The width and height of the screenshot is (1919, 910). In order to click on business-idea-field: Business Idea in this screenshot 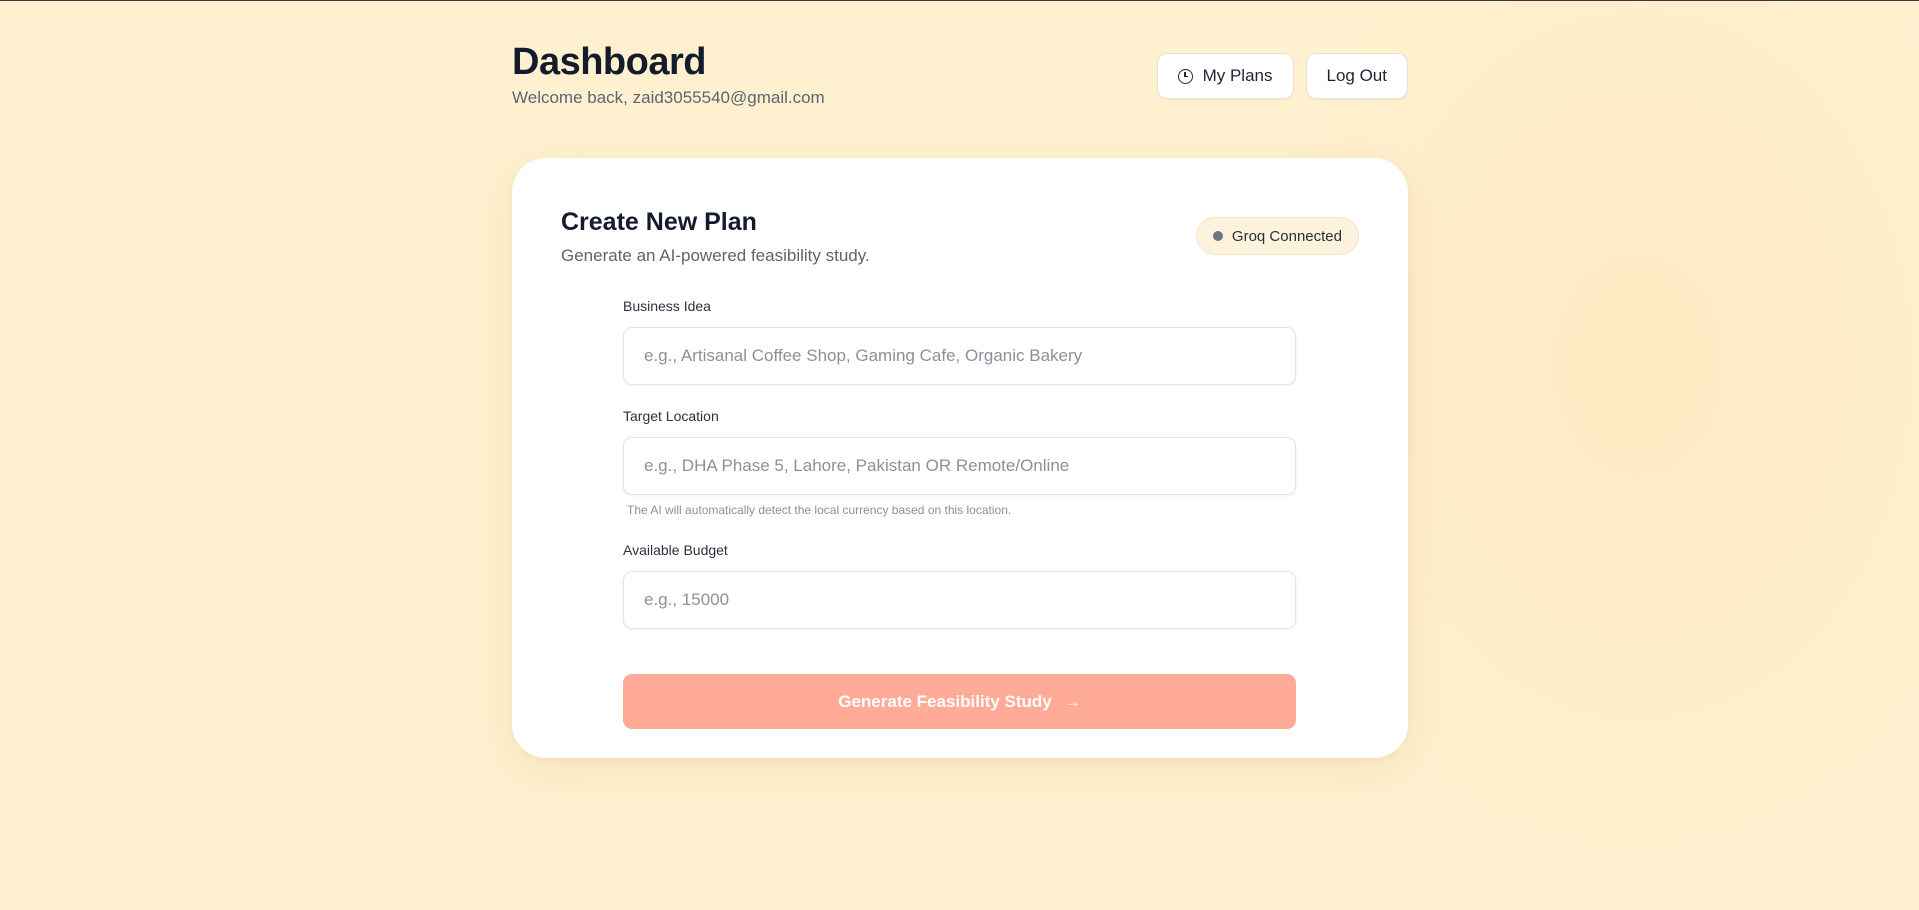, I will do `click(959, 353)`.